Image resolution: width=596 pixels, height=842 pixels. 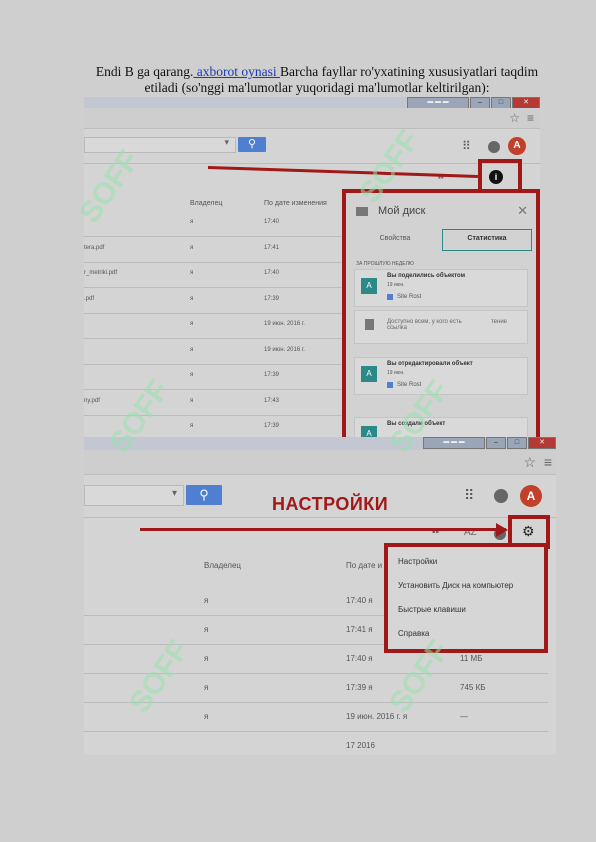 What do you see at coordinates (517, 443) in the screenshot?
I see `maximize-button: □` at bounding box center [517, 443].